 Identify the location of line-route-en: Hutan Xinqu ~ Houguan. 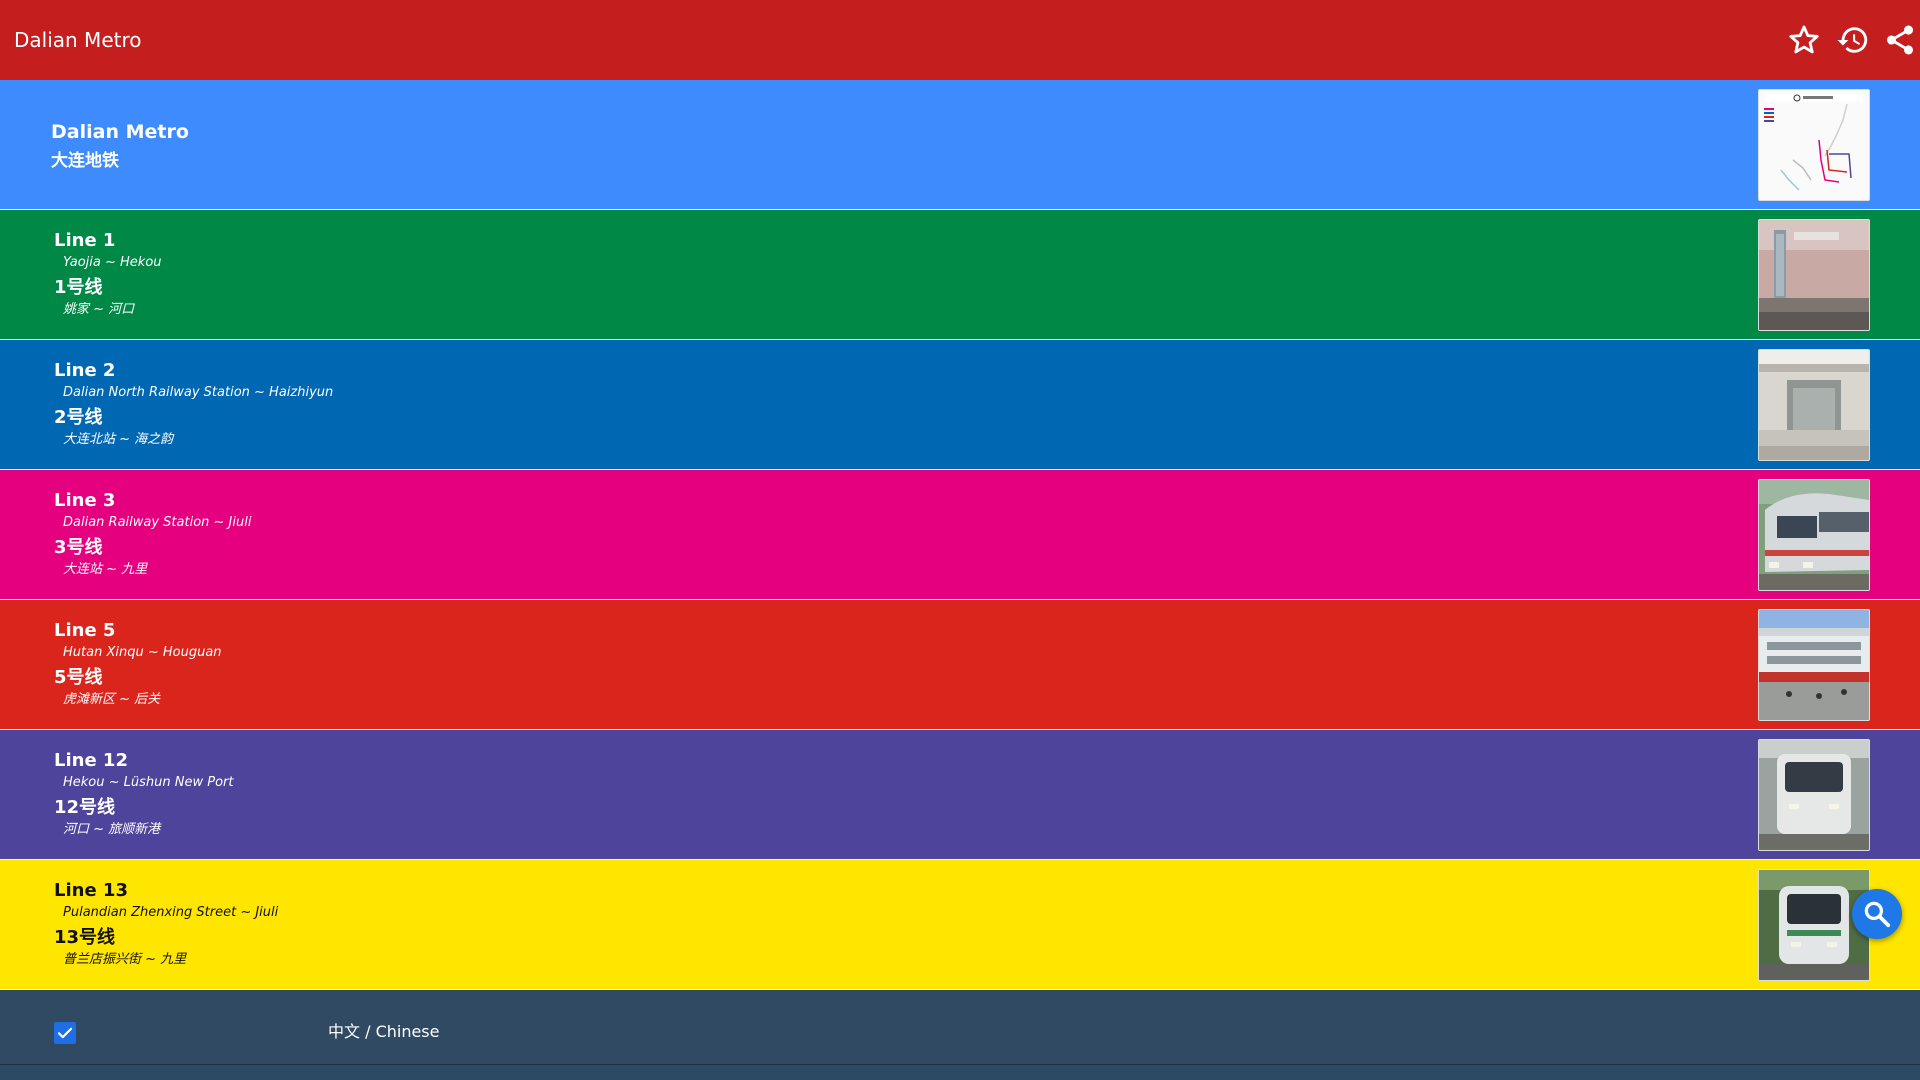
(142, 652).